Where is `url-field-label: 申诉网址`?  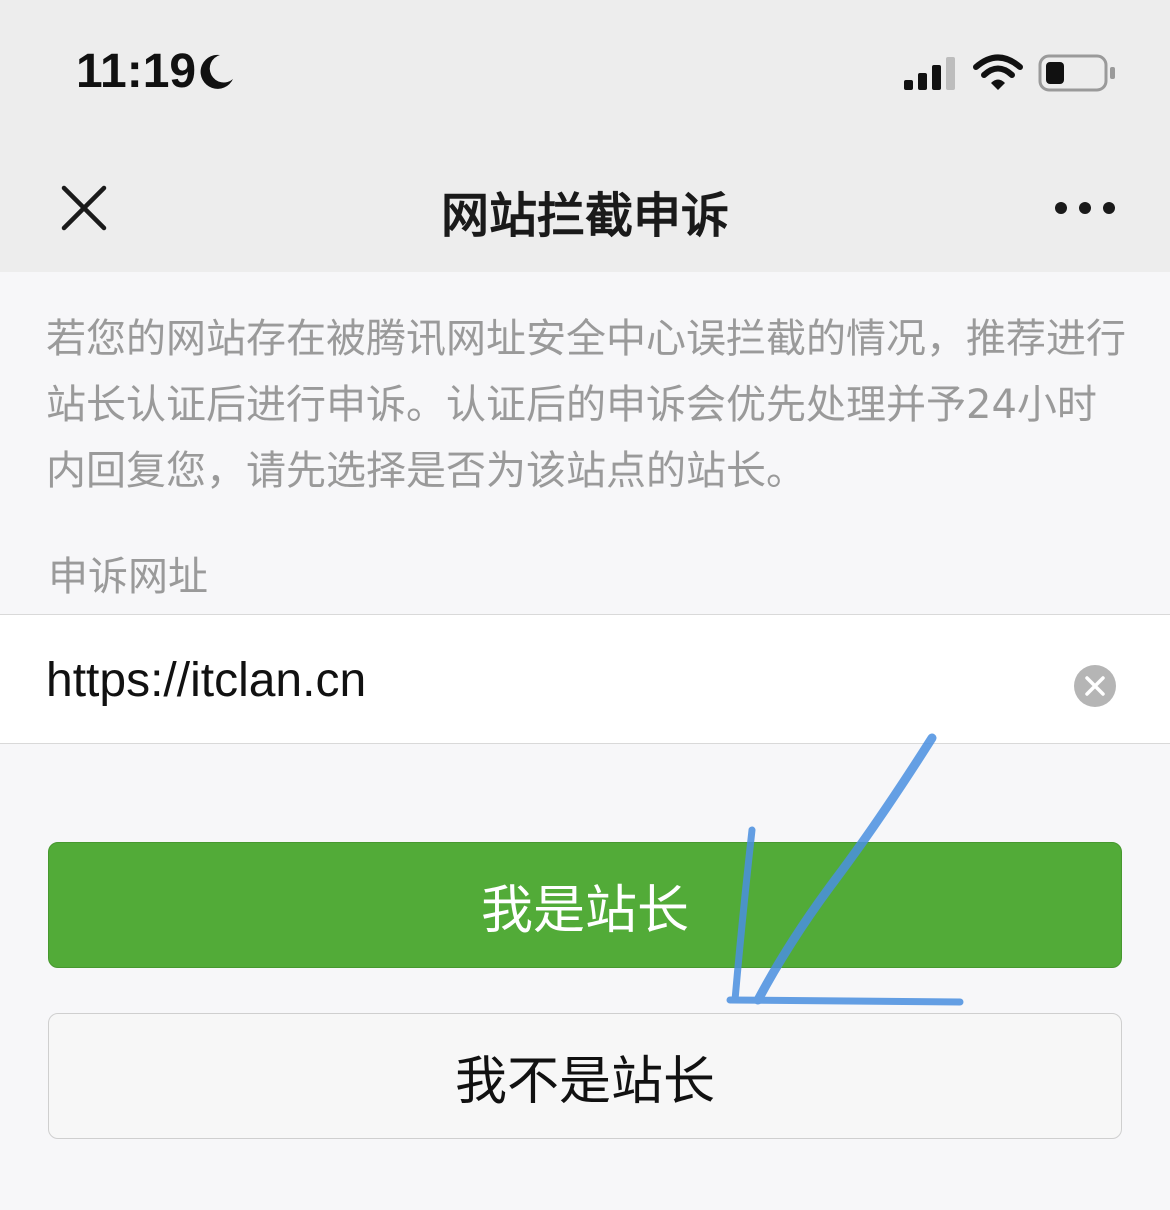 url-field-label: 申诉网址 is located at coordinates (128, 577).